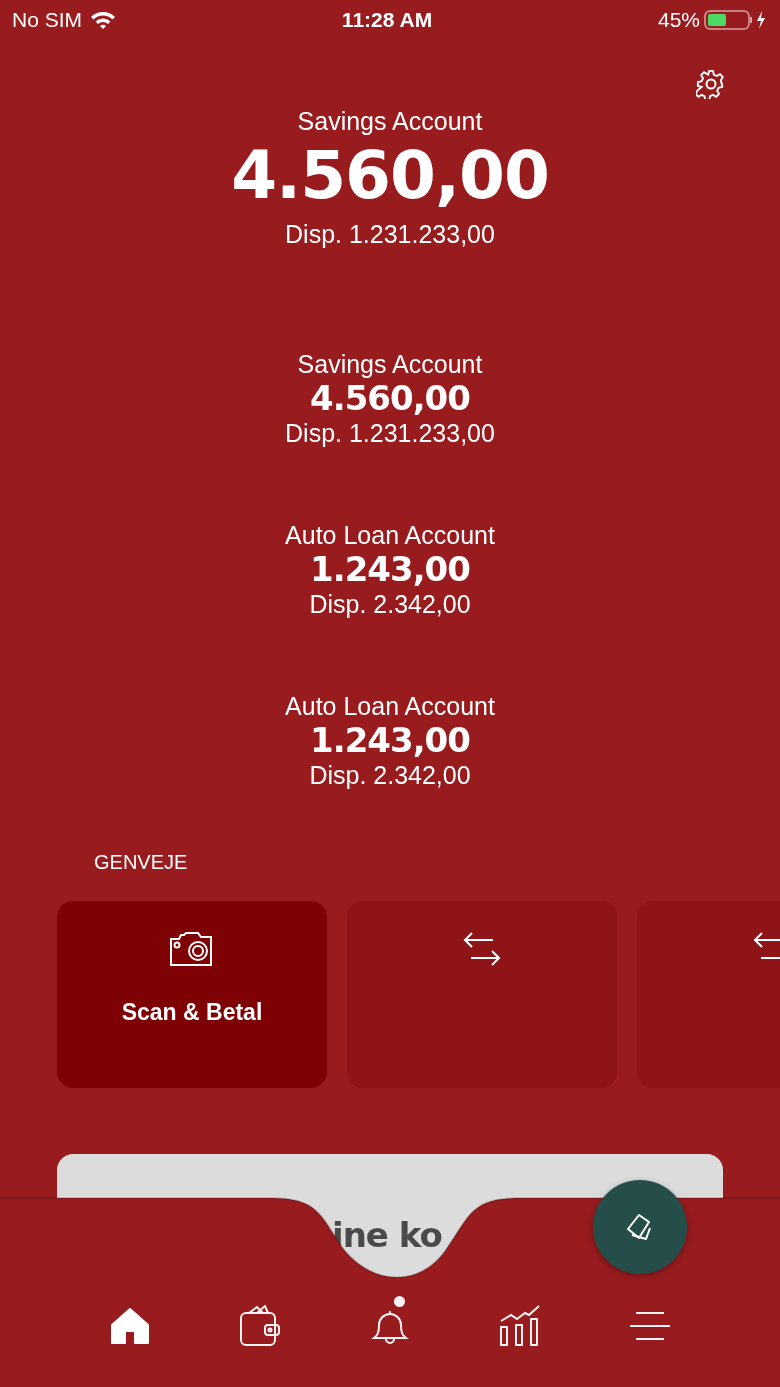 The image size is (780, 1387). I want to click on shortcut-tile: Scan & Betal, so click(192, 994).